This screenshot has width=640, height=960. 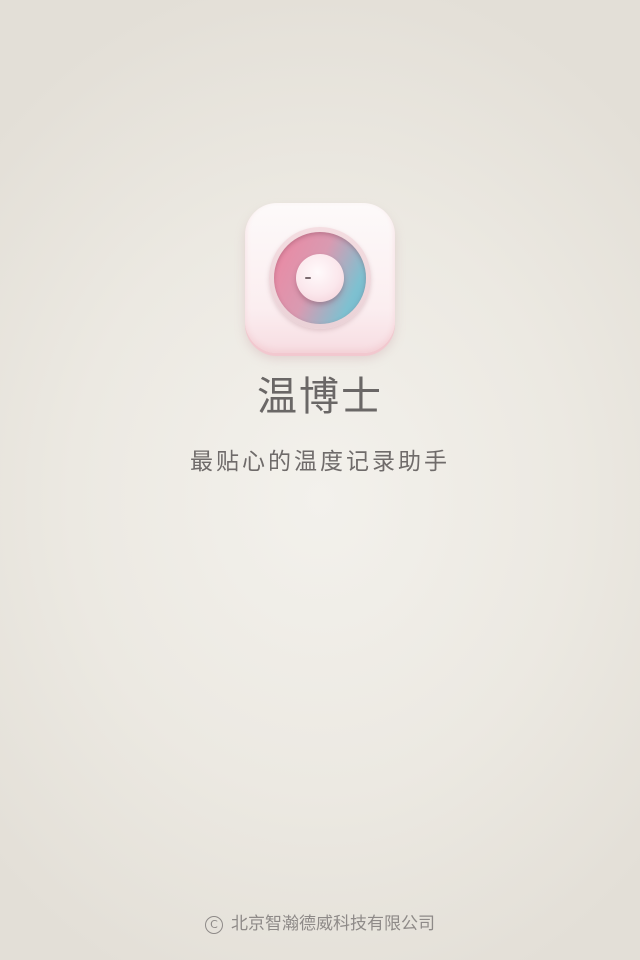 I want to click on copyright-footer: C 北京智瀚德威科技有限公司, so click(x=320, y=924).